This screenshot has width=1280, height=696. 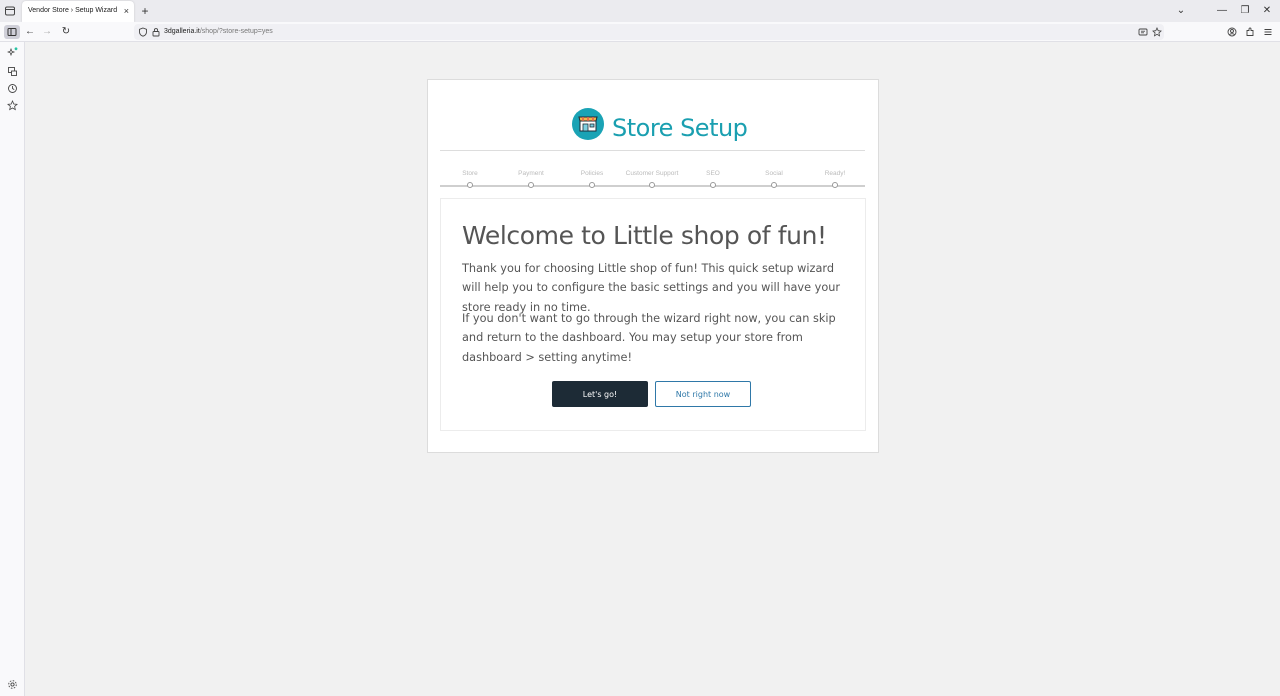 What do you see at coordinates (1245, 11) in the screenshot?
I see `restore-button: ❐` at bounding box center [1245, 11].